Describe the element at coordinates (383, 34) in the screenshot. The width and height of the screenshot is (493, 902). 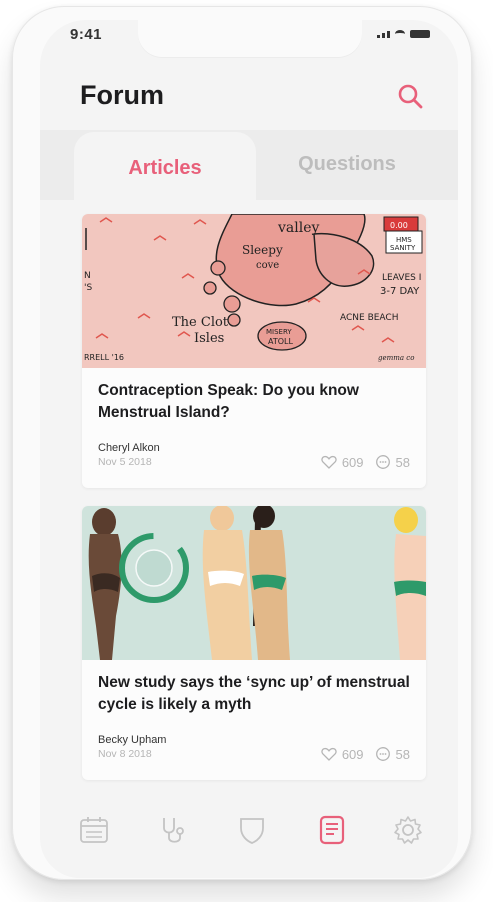
I see `signal-icon` at that location.